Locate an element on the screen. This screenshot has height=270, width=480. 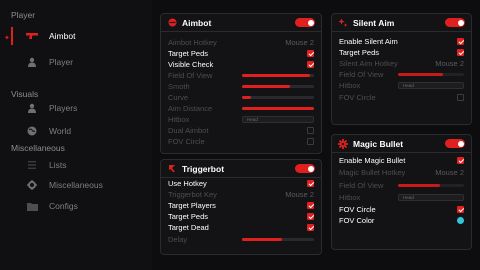
sidebar-item-configs: Configs is located at coordinates (86, 206).